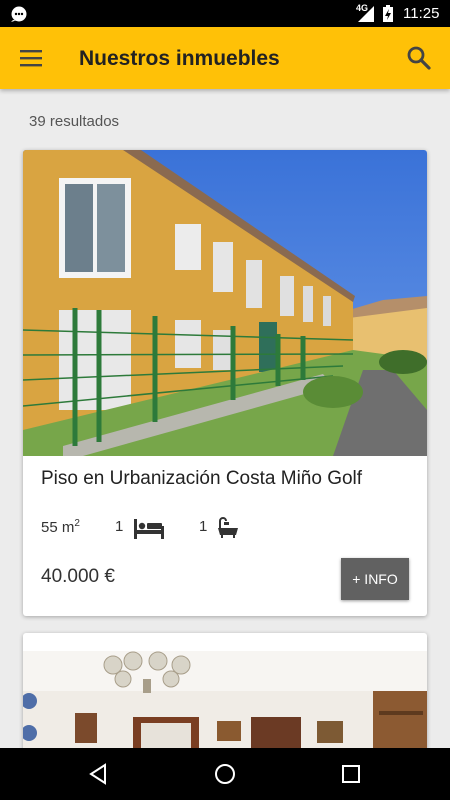 The height and width of the screenshot is (800, 450). What do you see at coordinates (31, 58) in the screenshot?
I see `menu-icon` at bounding box center [31, 58].